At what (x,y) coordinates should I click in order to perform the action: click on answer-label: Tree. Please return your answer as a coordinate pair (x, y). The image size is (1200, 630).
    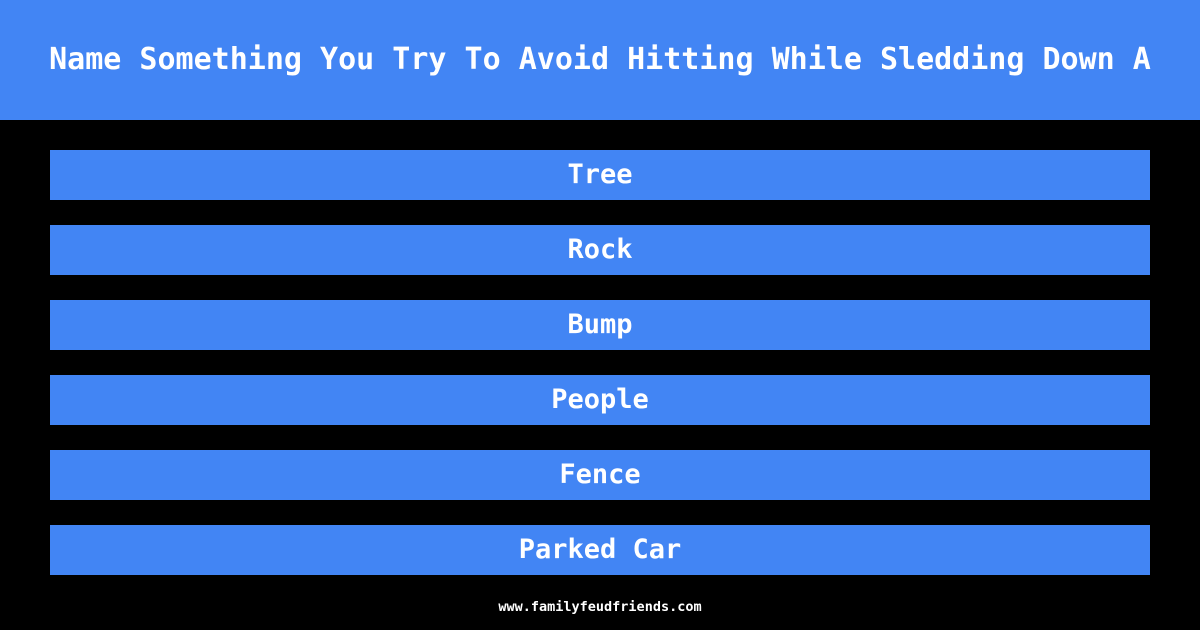
    Looking at the image, I should click on (600, 174).